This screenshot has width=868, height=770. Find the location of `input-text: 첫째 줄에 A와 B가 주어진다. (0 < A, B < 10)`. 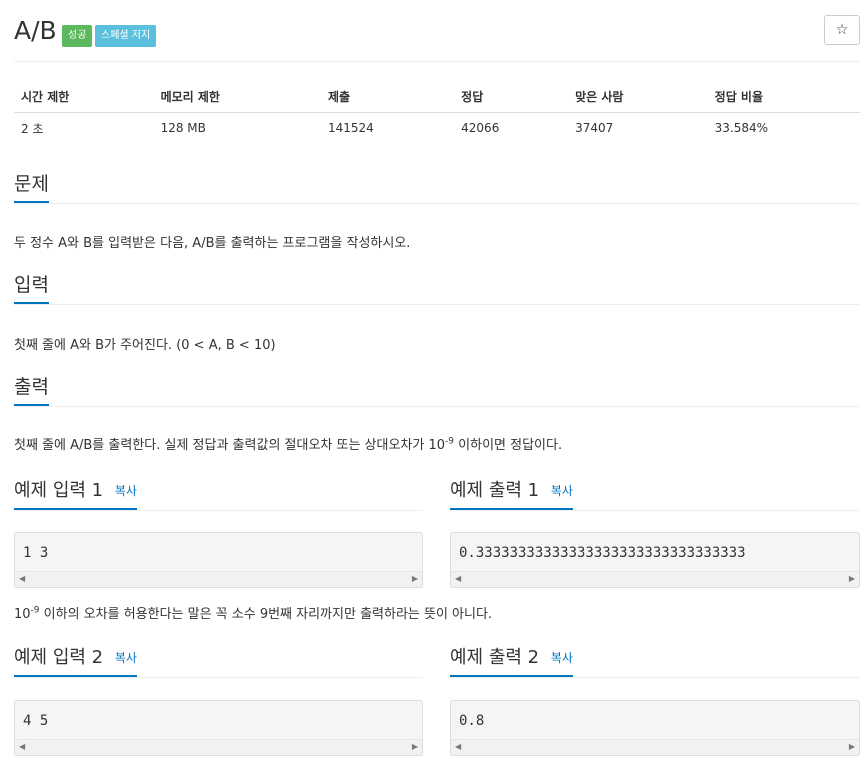

input-text: 첫째 줄에 A와 B가 주어진다. (0 < A, B < 10) is located at coordinates (145, 345).